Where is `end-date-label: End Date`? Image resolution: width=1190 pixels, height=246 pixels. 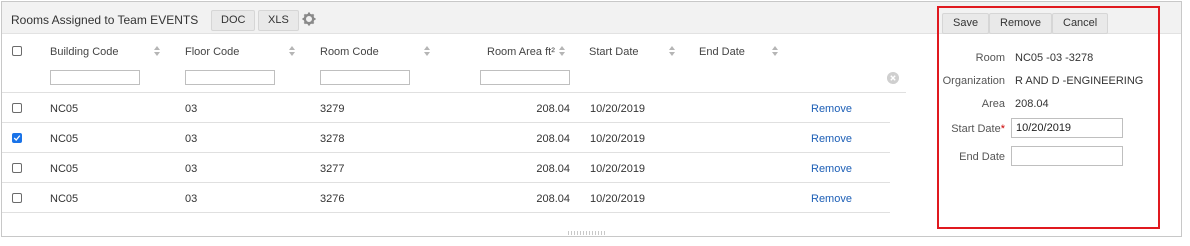
end-date-label: End Date is located at coordinates (982, 157).